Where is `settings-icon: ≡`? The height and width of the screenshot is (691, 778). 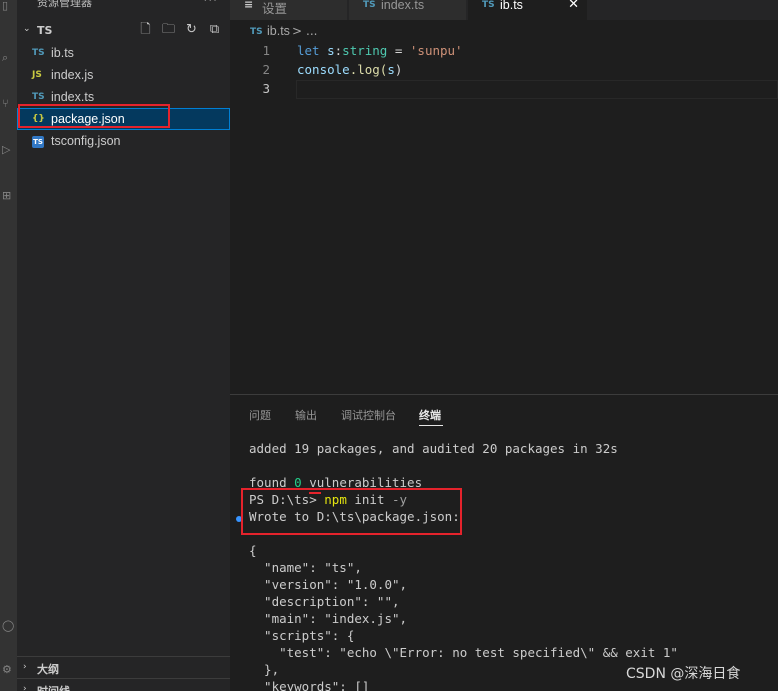 settings-icon: ≡ is located at coordinates (249, 5).